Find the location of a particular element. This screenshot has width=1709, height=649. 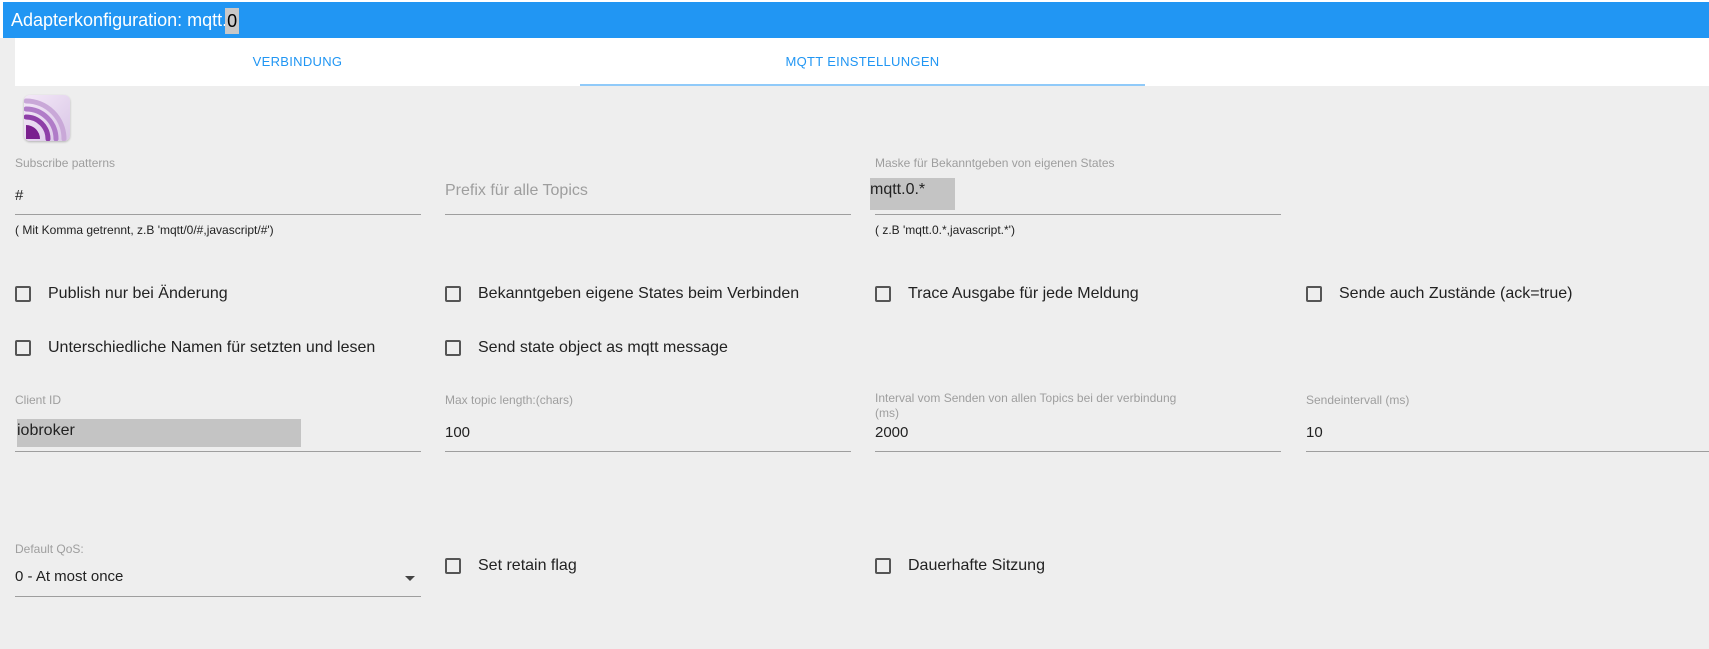

send-state-object-label: Send state object as mqtt message is located at coordinates (603, 347).